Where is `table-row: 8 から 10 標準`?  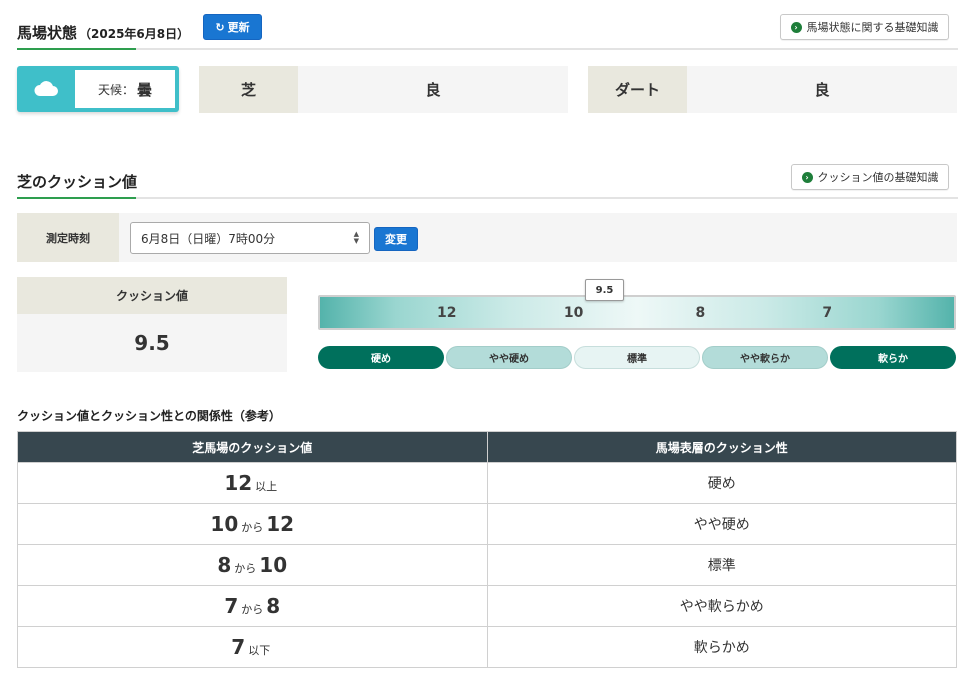 table-row: 8 から 10 標準 is located at coordinates (487, 565).